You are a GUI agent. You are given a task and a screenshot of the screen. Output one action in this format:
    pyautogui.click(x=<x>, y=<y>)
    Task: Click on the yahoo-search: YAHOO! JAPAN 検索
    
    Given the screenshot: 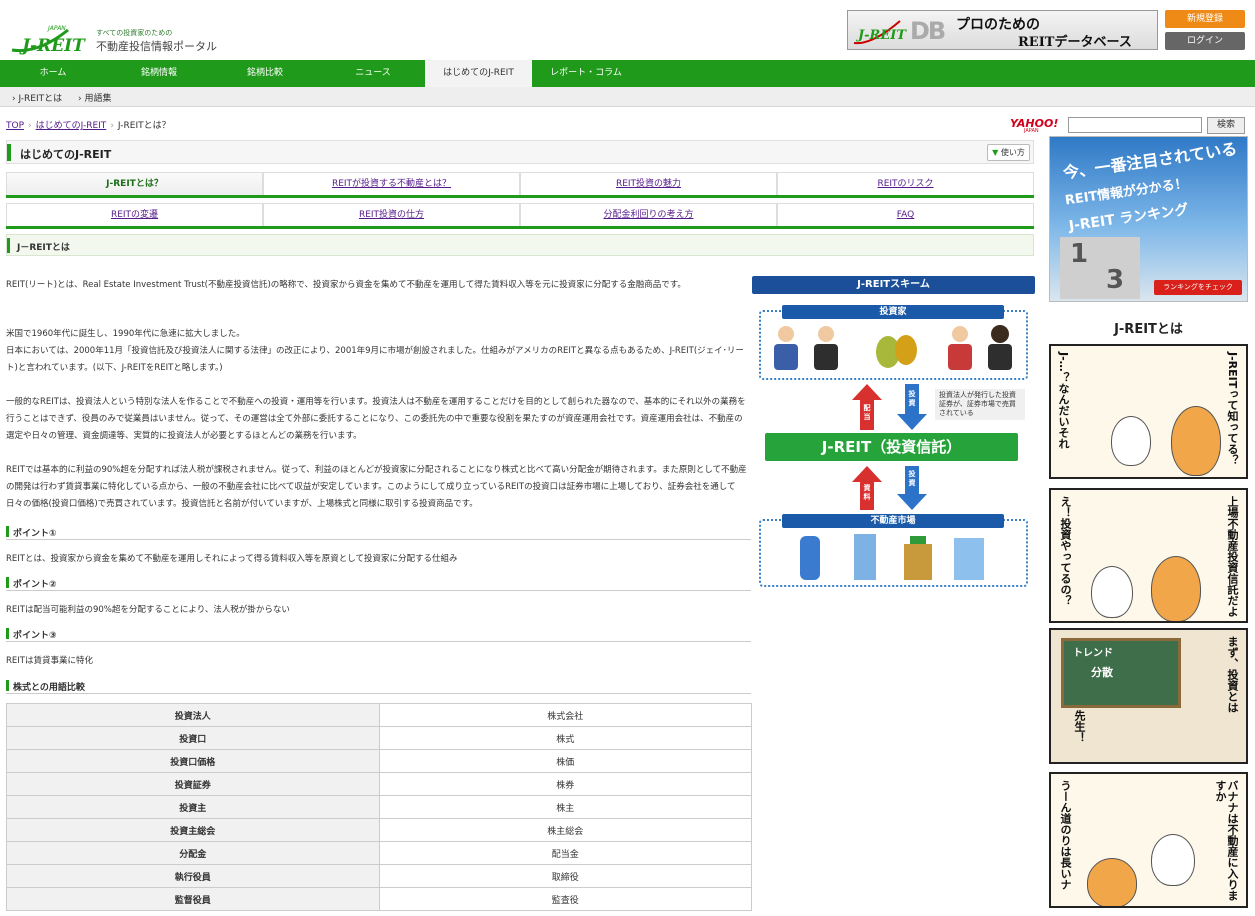 What is the action you would take?
    pyautogui.click(x=1127, y=126)
    